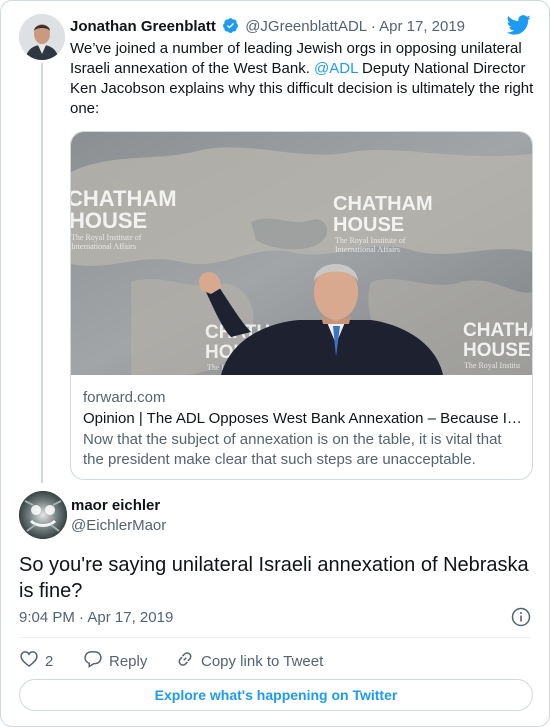 The image size is (550, 727). Describe the element at coordinates (124, 397) in the screenshot. I see `link-domain: forward.com` at that location.